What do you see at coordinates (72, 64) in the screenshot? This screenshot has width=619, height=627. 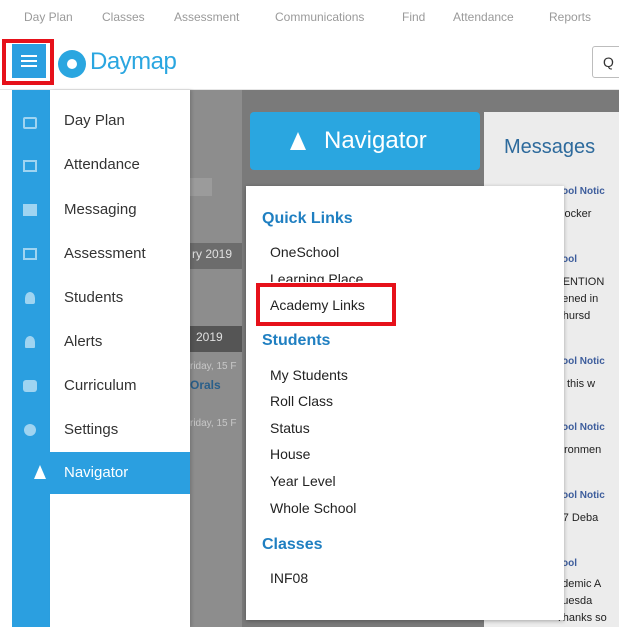 I see `daymap-logo-icon` at bounding box center [72, 64].